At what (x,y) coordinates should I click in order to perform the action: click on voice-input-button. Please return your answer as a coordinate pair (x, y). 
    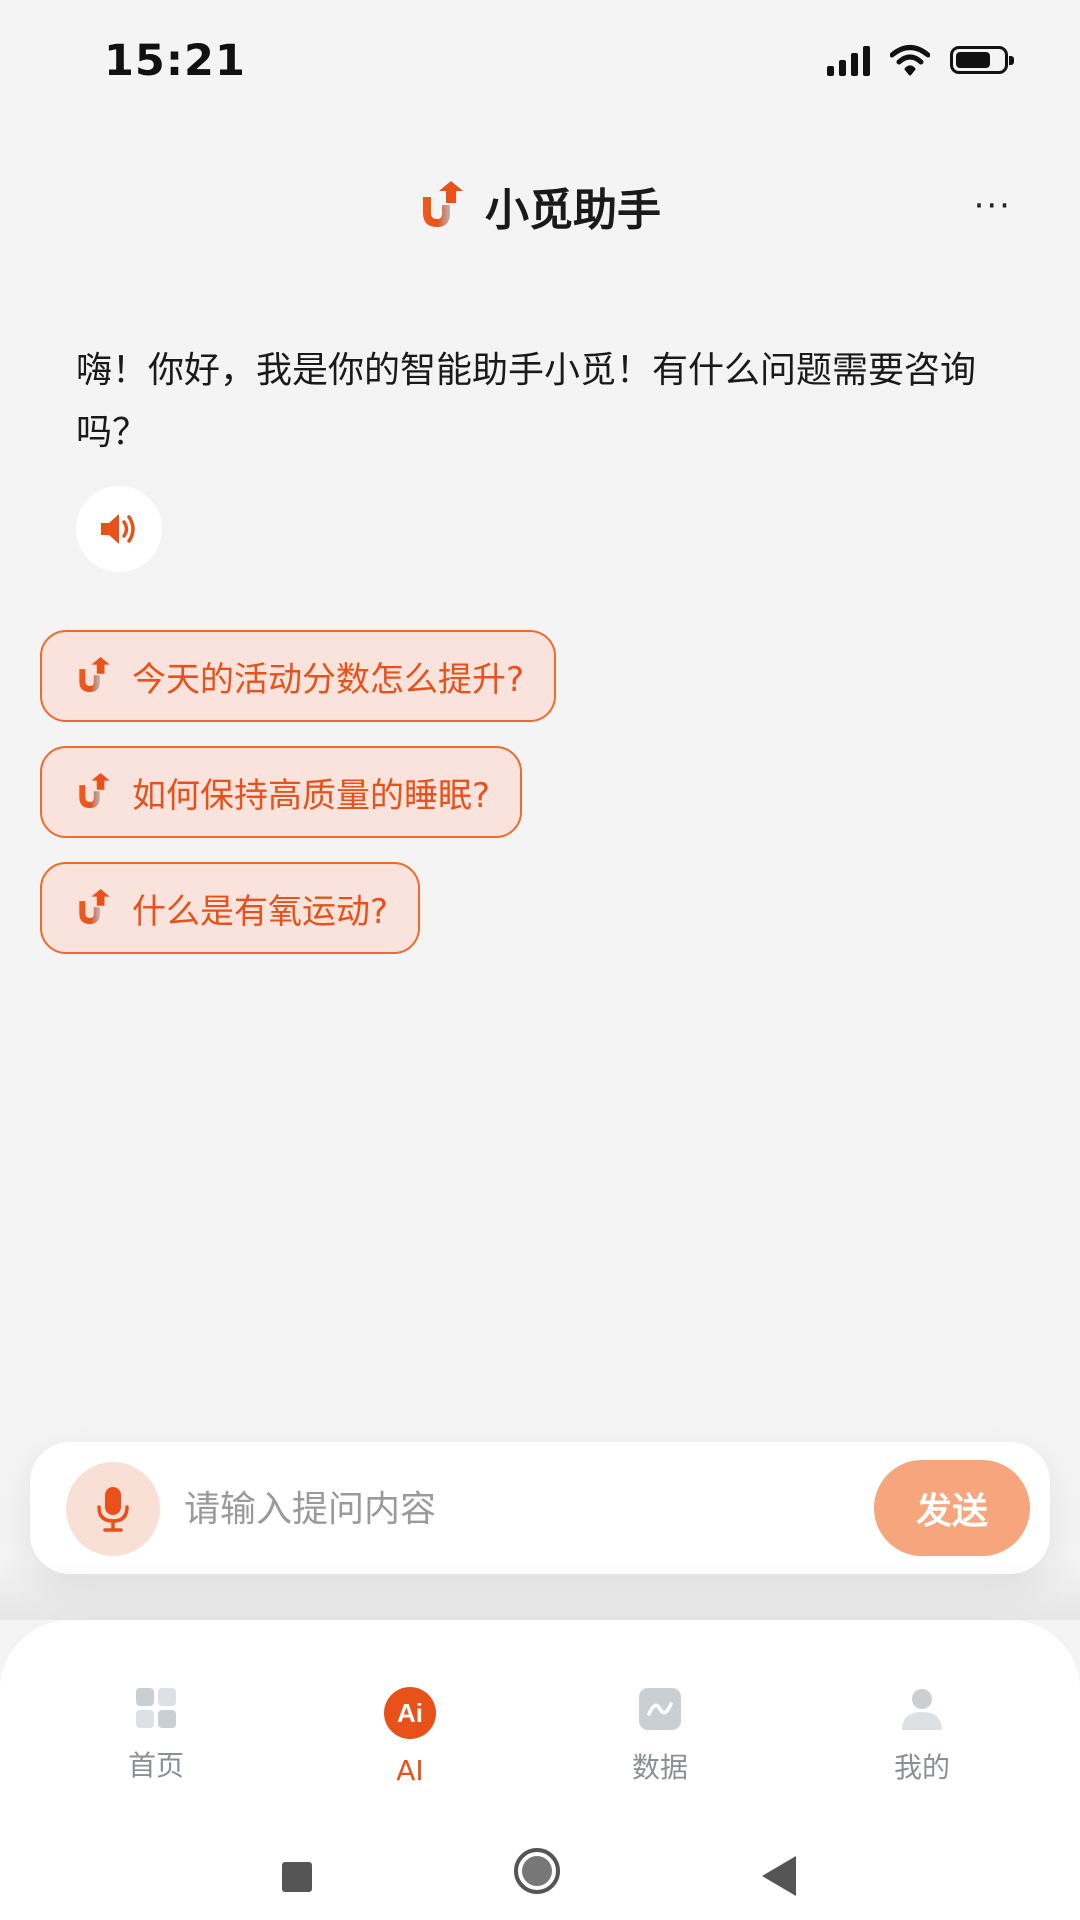
    Looking at the image, I should click on (113, 1509).